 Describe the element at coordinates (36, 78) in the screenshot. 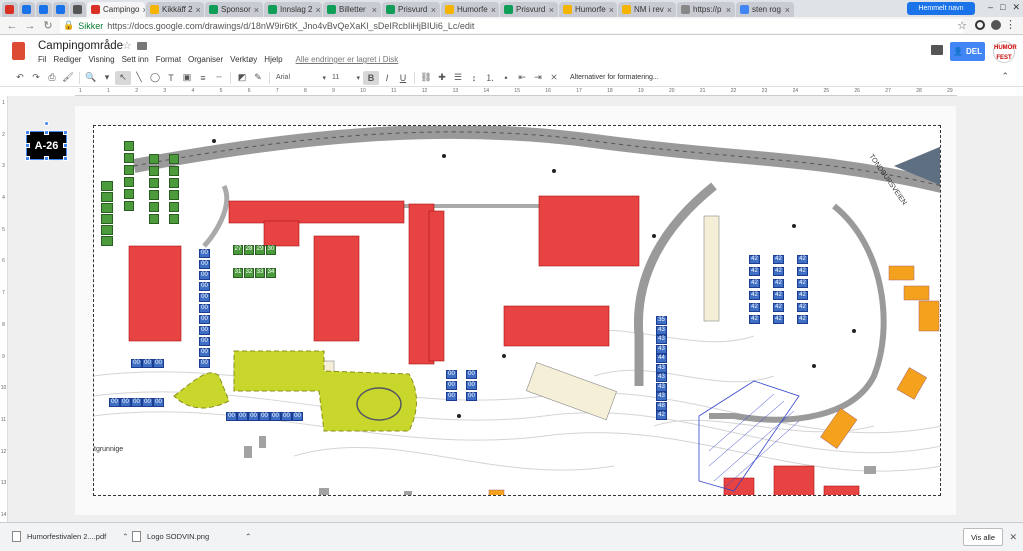

I see `redo-icon: ↷` at that location.